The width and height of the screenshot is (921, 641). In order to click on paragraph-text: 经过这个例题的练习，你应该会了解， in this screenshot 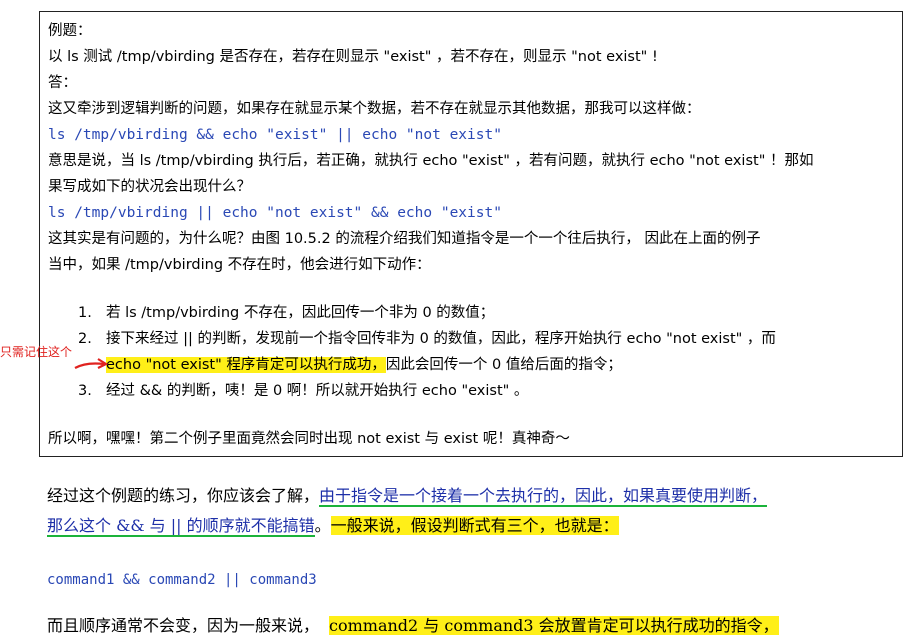, I will do `click(183, 495)`.